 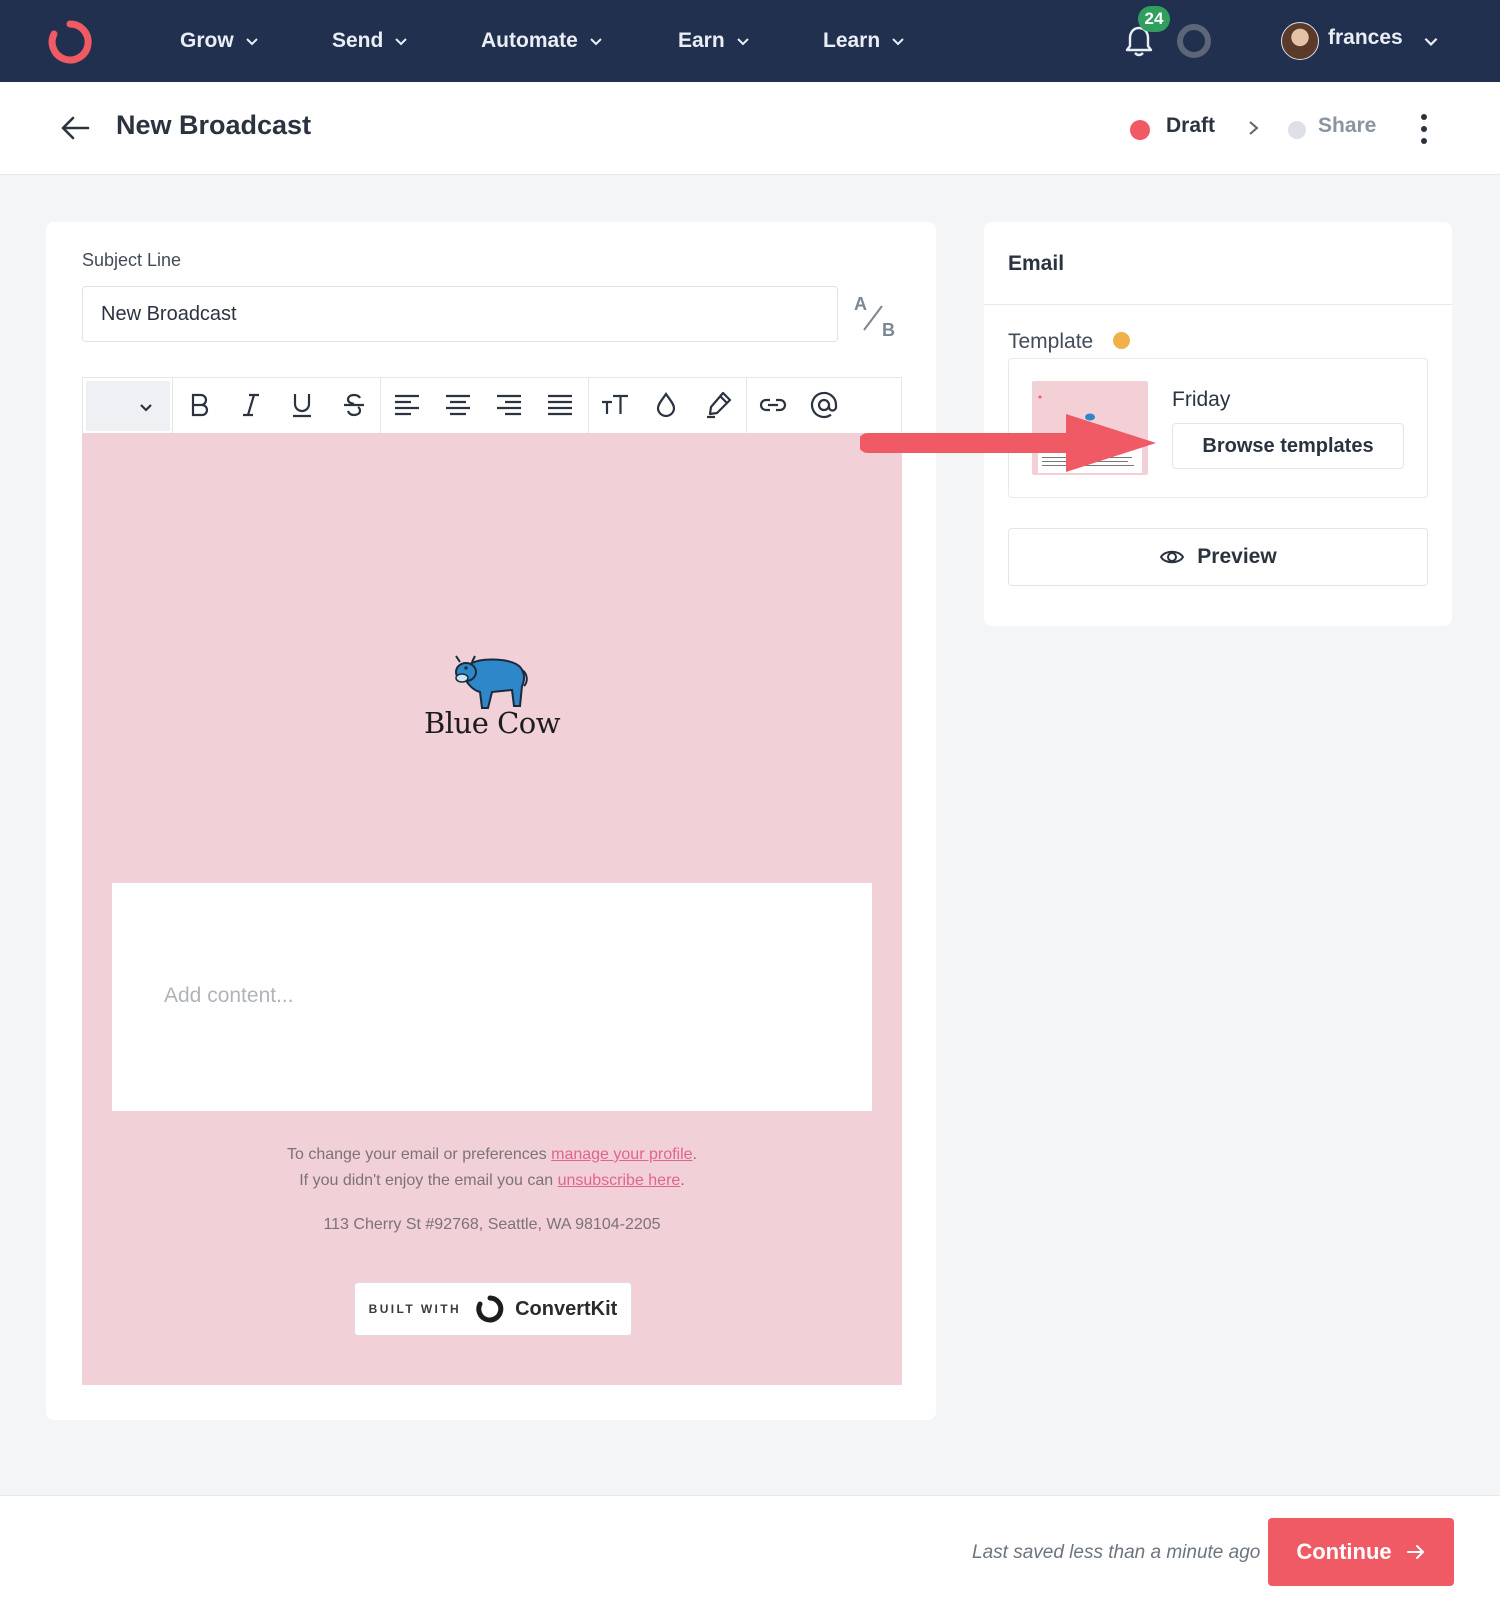 What do you see at coordinates (529, 40) in the screenshot?
I see `nav-automate-label: Automate` at bounding box center [529, 40].